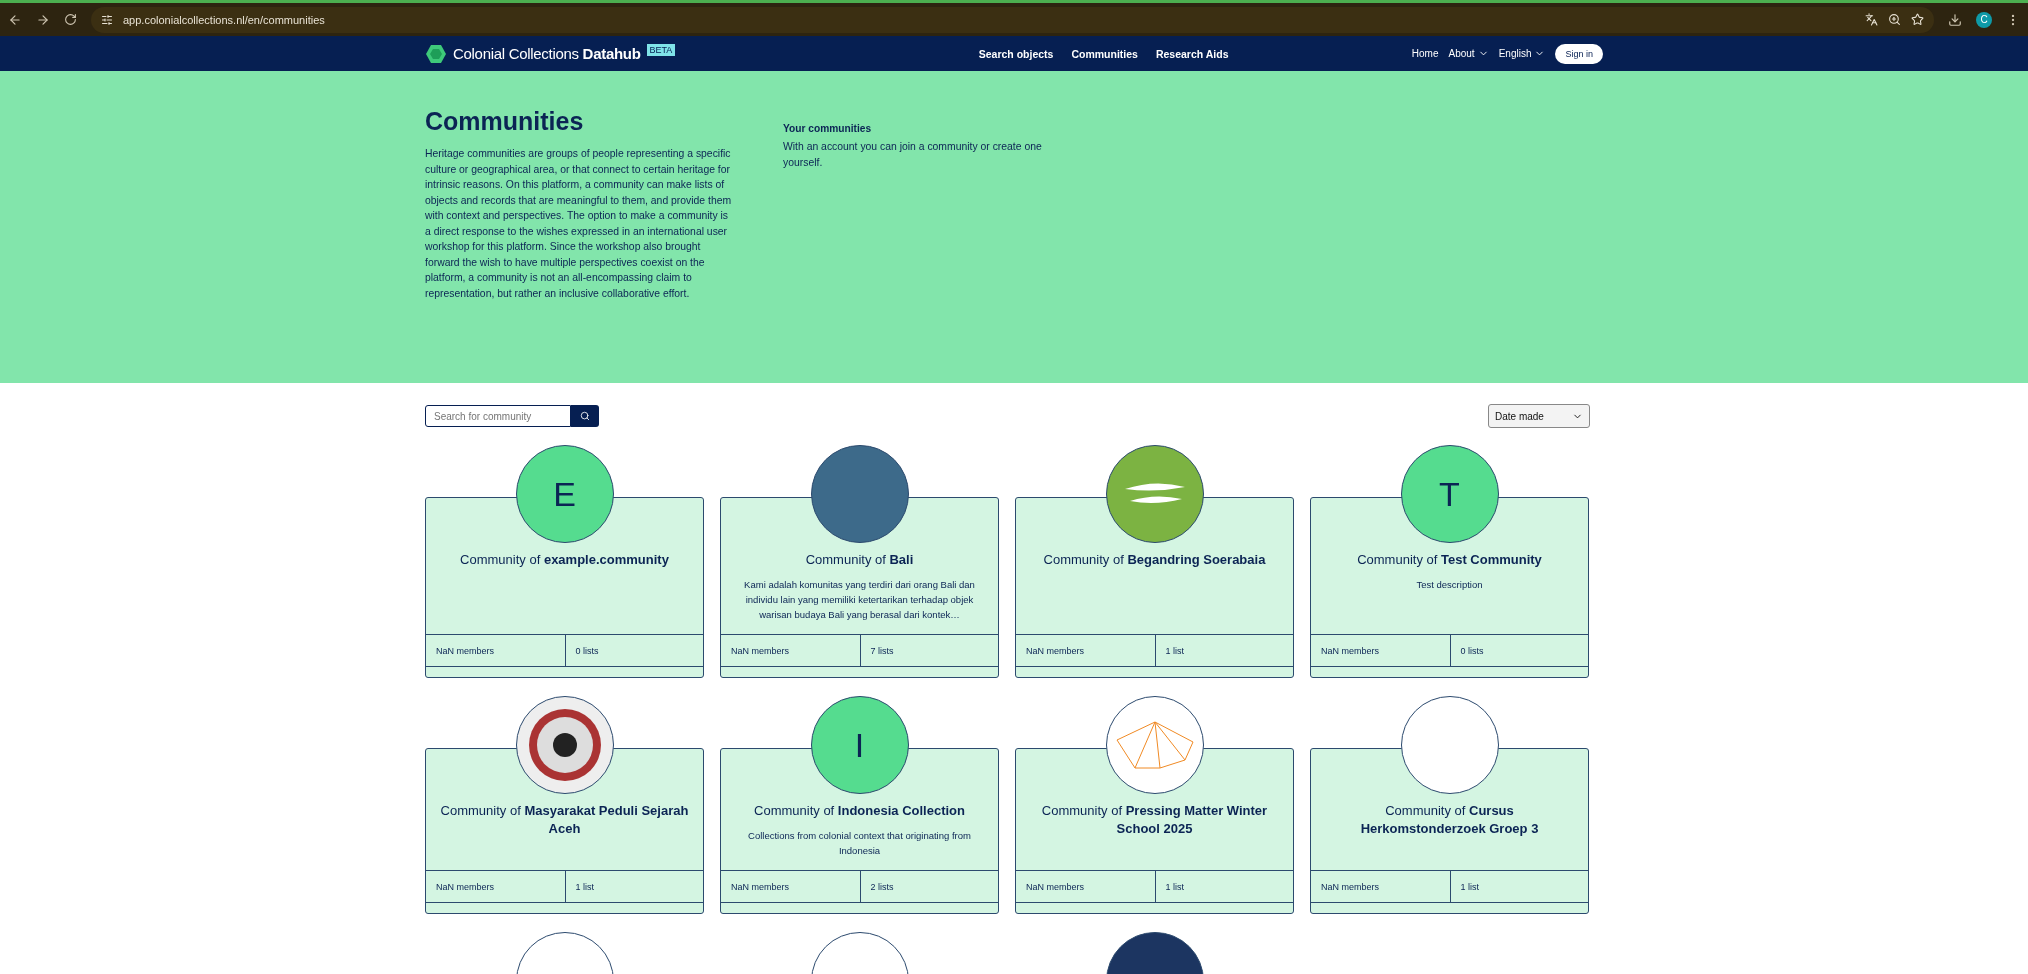 The image size is (2028, 974). What do you see at coordinates (1955, 19) in the screenshot?
I see `download-icon` at bounding box center [1955, 19].